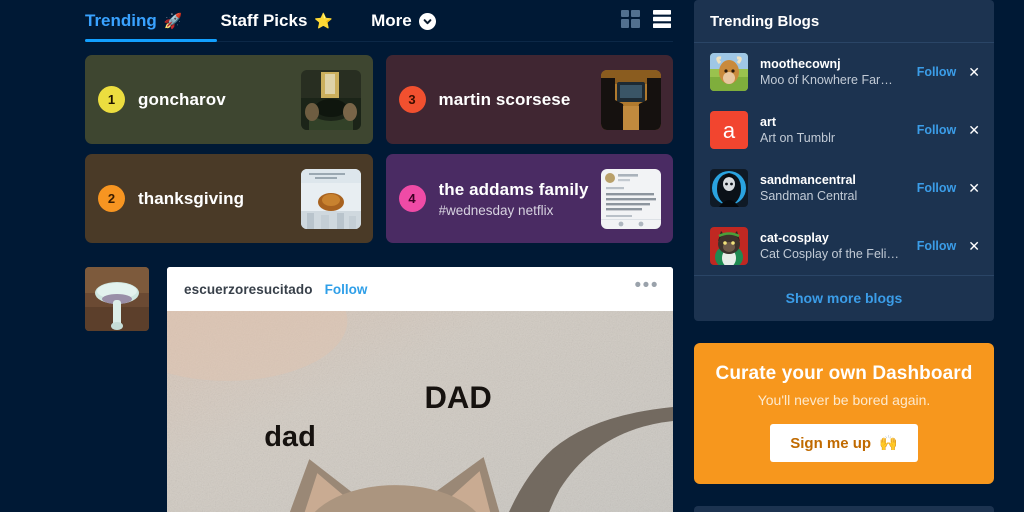 Image resolution: width=1024 pixels, height=512 pixels. Describe the element at coordinates (330, 198) in the screenshot. I see `thanksgiving-thumbnail` at that location.